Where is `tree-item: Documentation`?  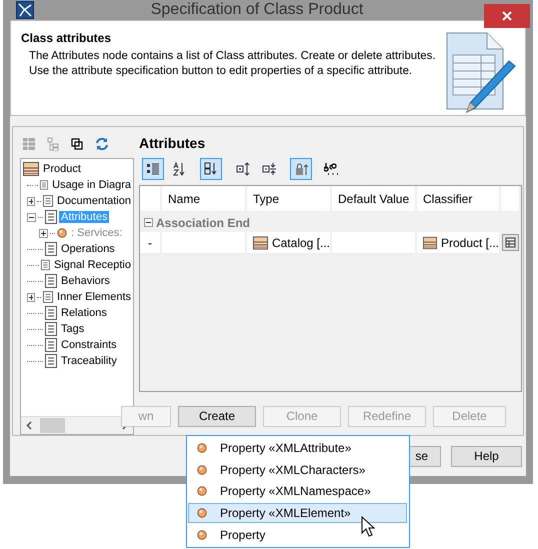 tree-item: Documentation is located at coordinates (94, 201).